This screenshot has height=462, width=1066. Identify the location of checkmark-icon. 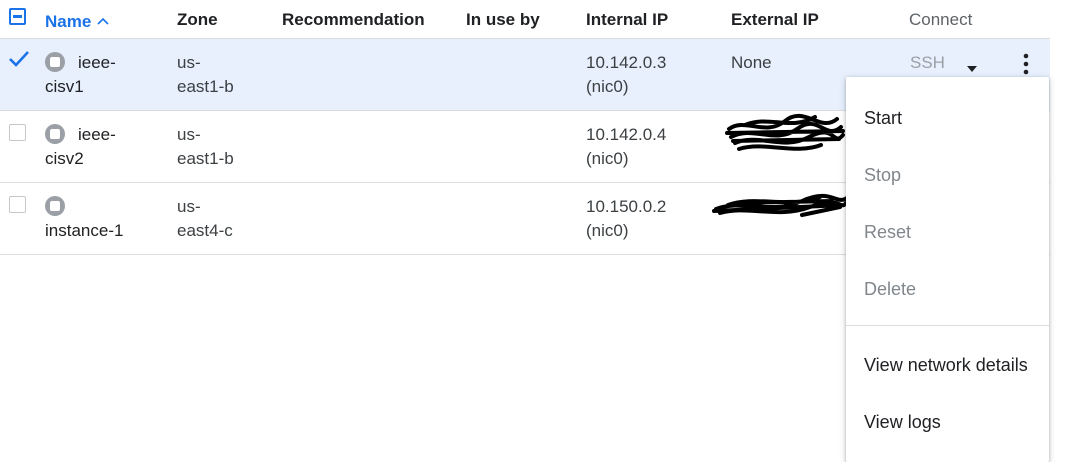
(19, 59).